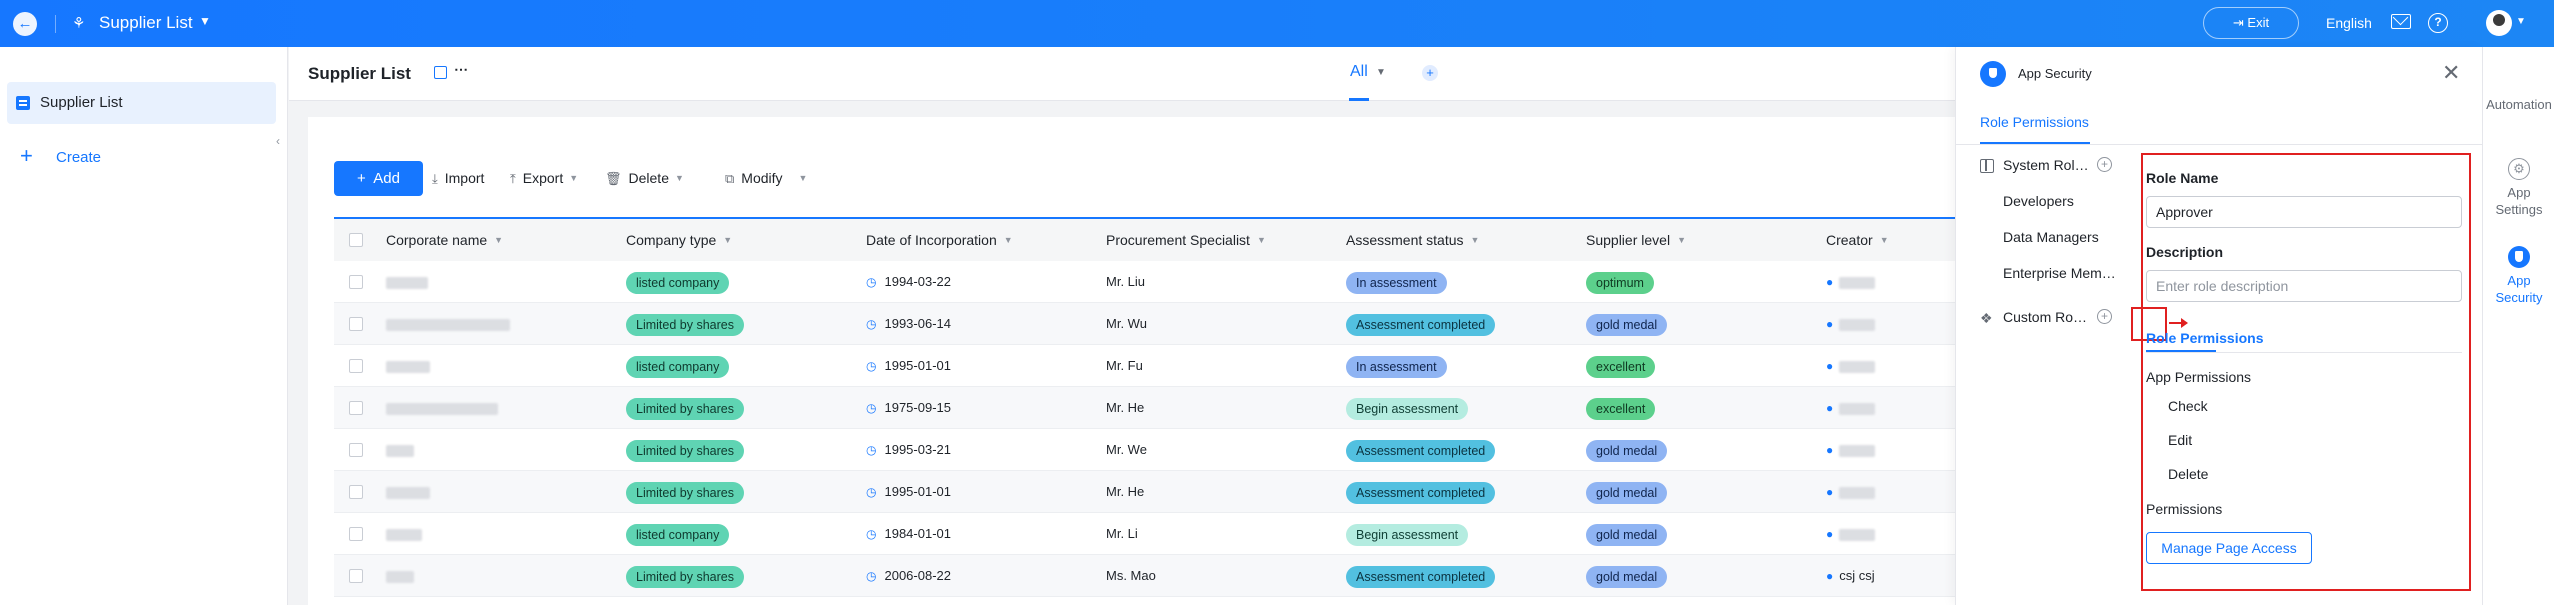 The width and height of the screenshot is (2554, 605). I want to click on permission-edit-label: Edit, so click(2180, 440).